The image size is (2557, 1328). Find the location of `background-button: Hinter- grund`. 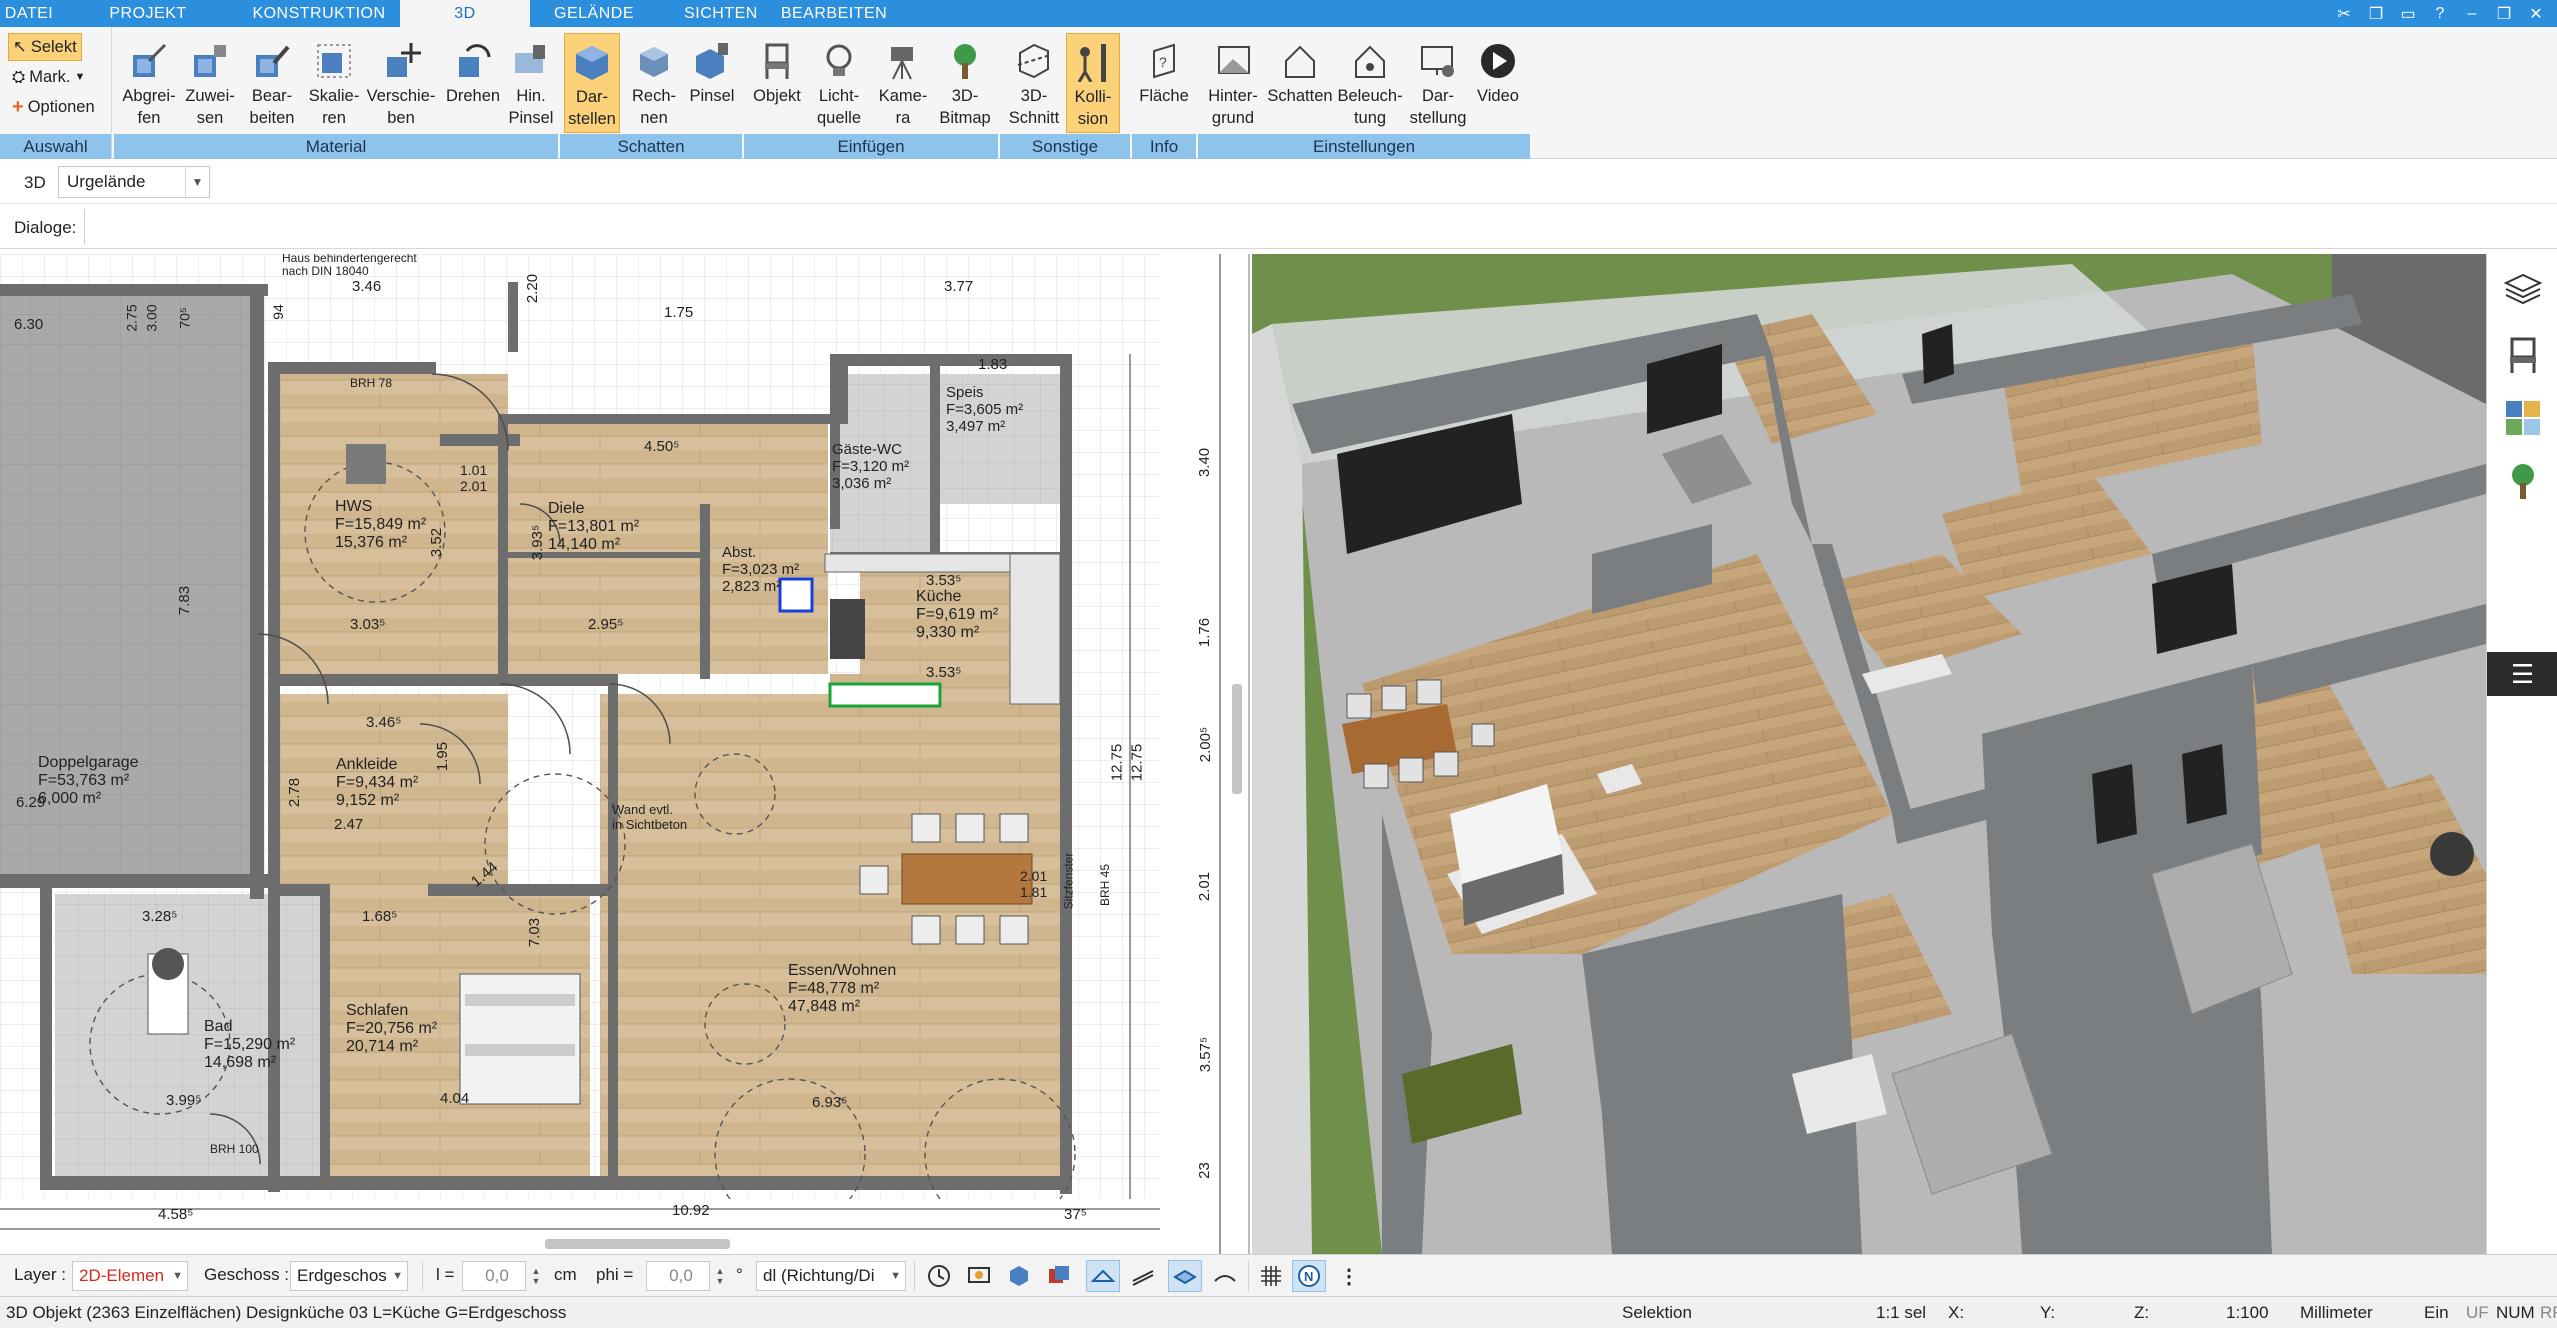

background-button: Hinter- grund is located at coordinates (1233, 83).